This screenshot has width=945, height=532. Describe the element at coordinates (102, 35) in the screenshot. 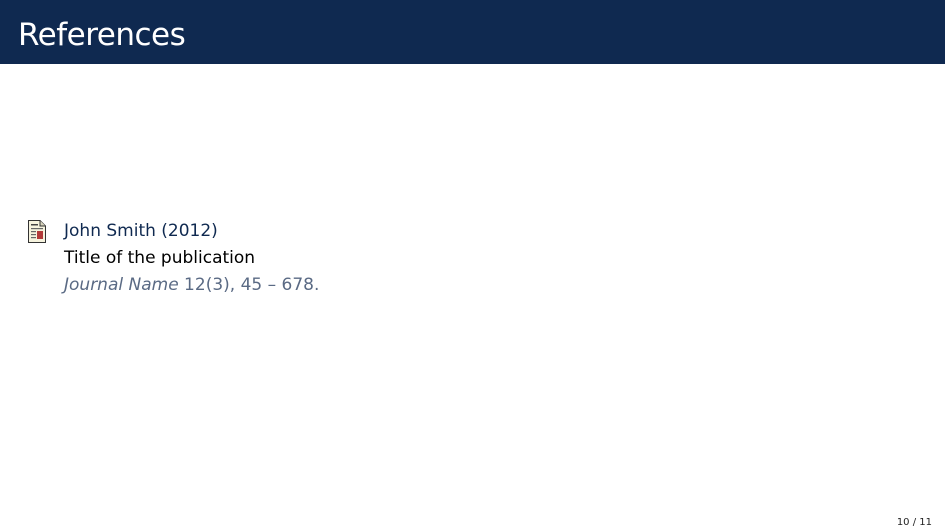

I see `page-title: References` at that location.